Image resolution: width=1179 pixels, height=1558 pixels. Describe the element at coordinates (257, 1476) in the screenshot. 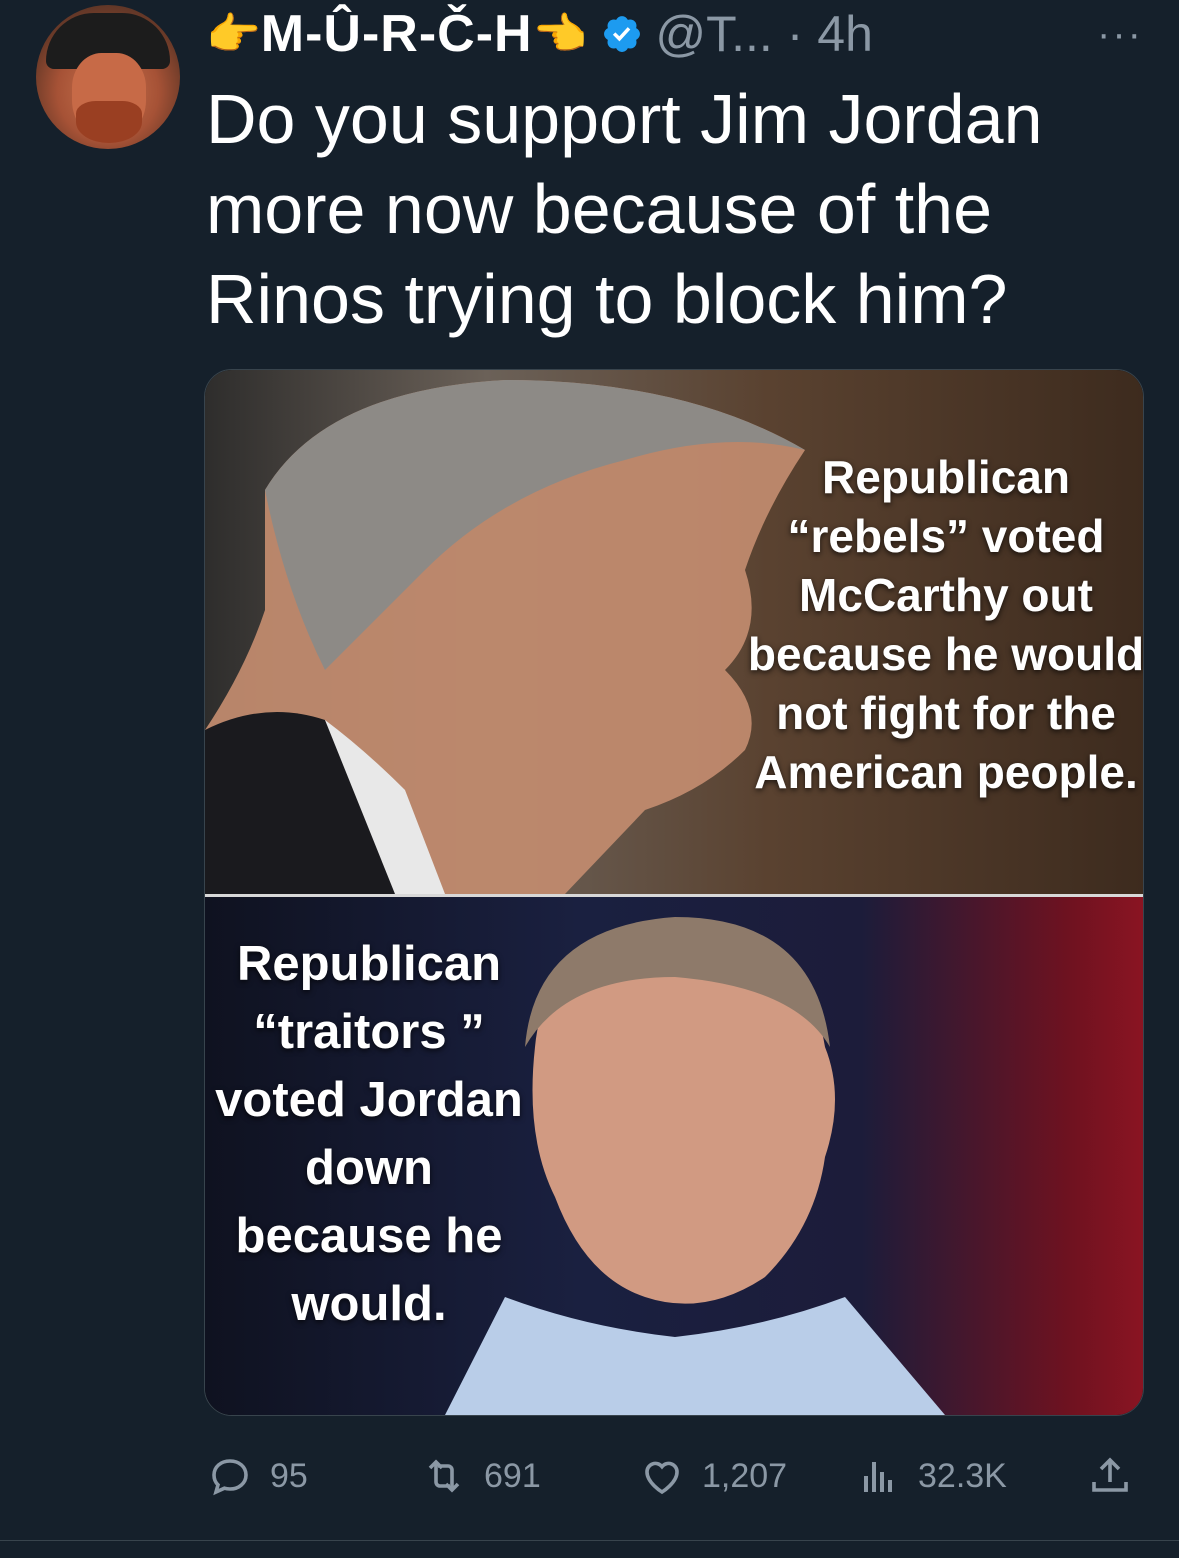

I see `reply-button: 95` at that location.